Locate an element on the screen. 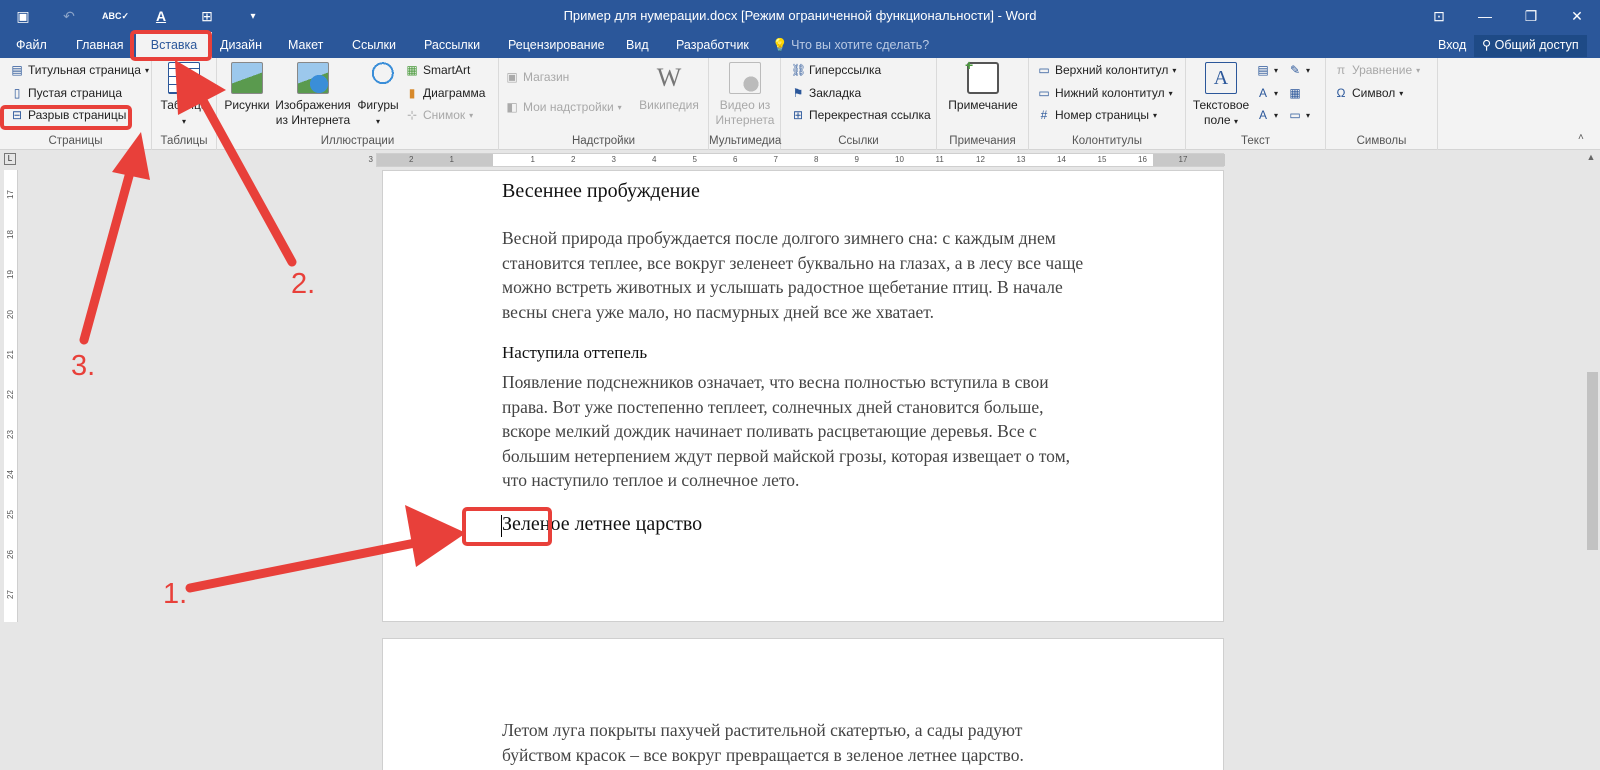  arrow-1-shaft is located at coordinates (305, 565).